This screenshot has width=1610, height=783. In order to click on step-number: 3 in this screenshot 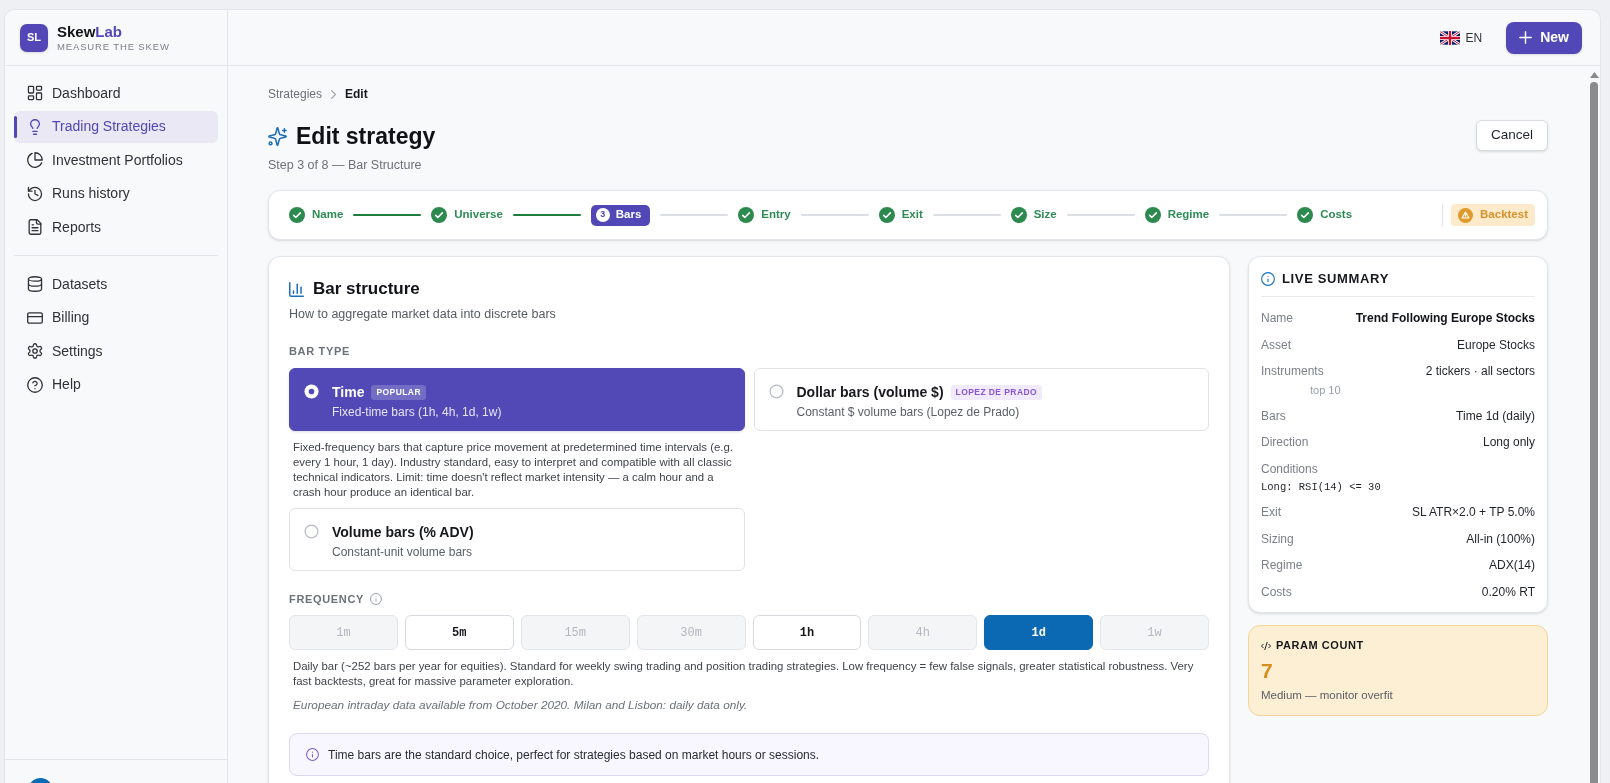, I will do `click(602, 215)`.